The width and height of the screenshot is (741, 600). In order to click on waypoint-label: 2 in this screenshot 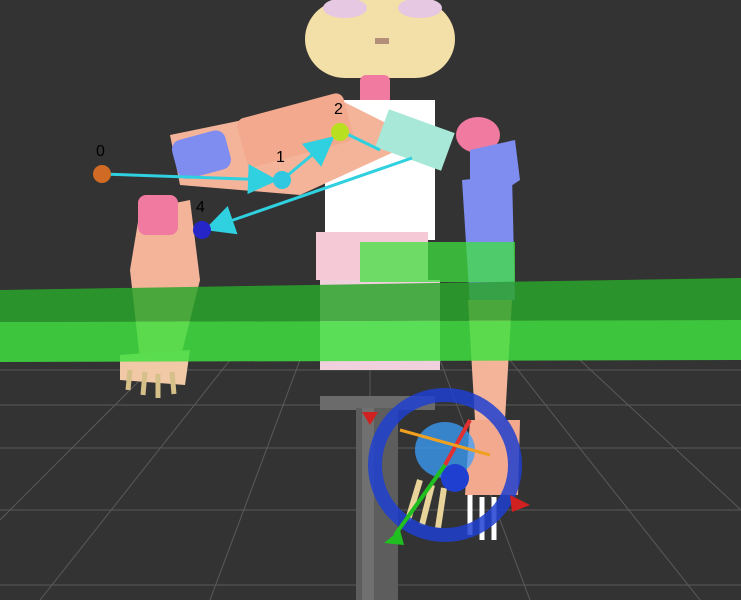, I will do `click(338, 109)`.